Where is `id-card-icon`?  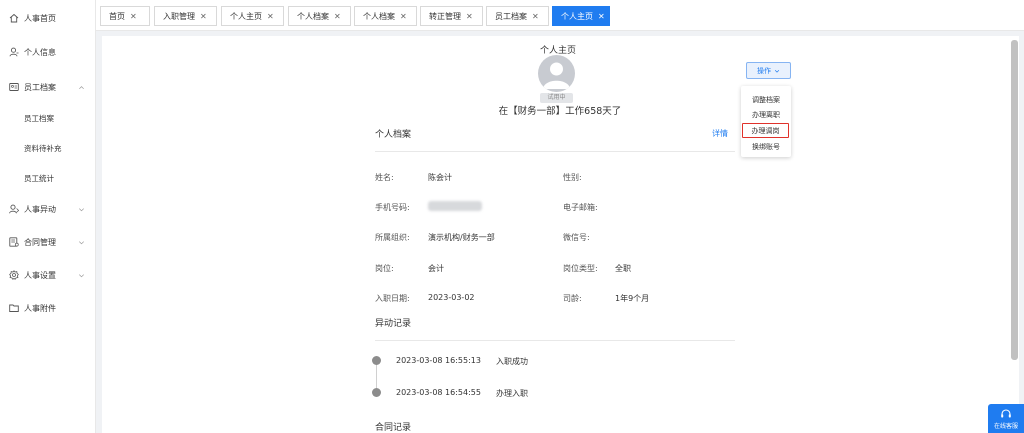 id-card-icon is located at coordinates (14, 87).